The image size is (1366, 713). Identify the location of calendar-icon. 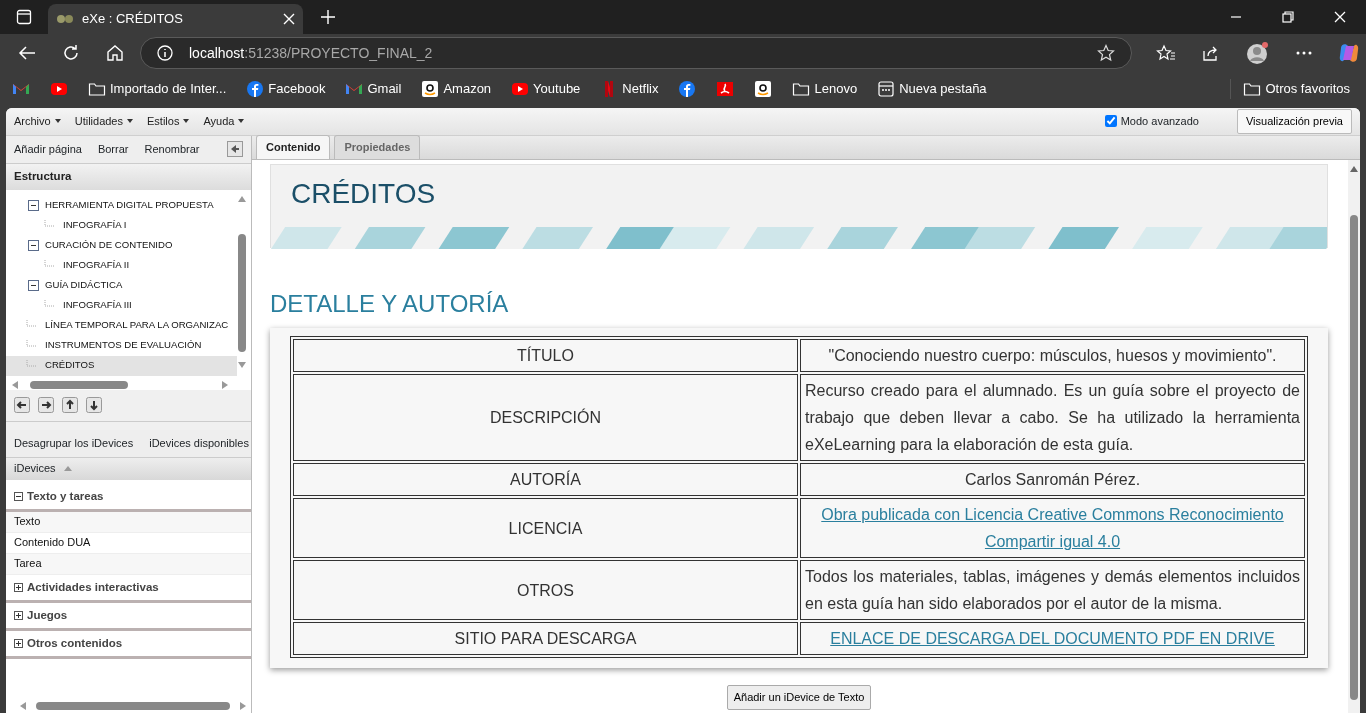
(886, 89).